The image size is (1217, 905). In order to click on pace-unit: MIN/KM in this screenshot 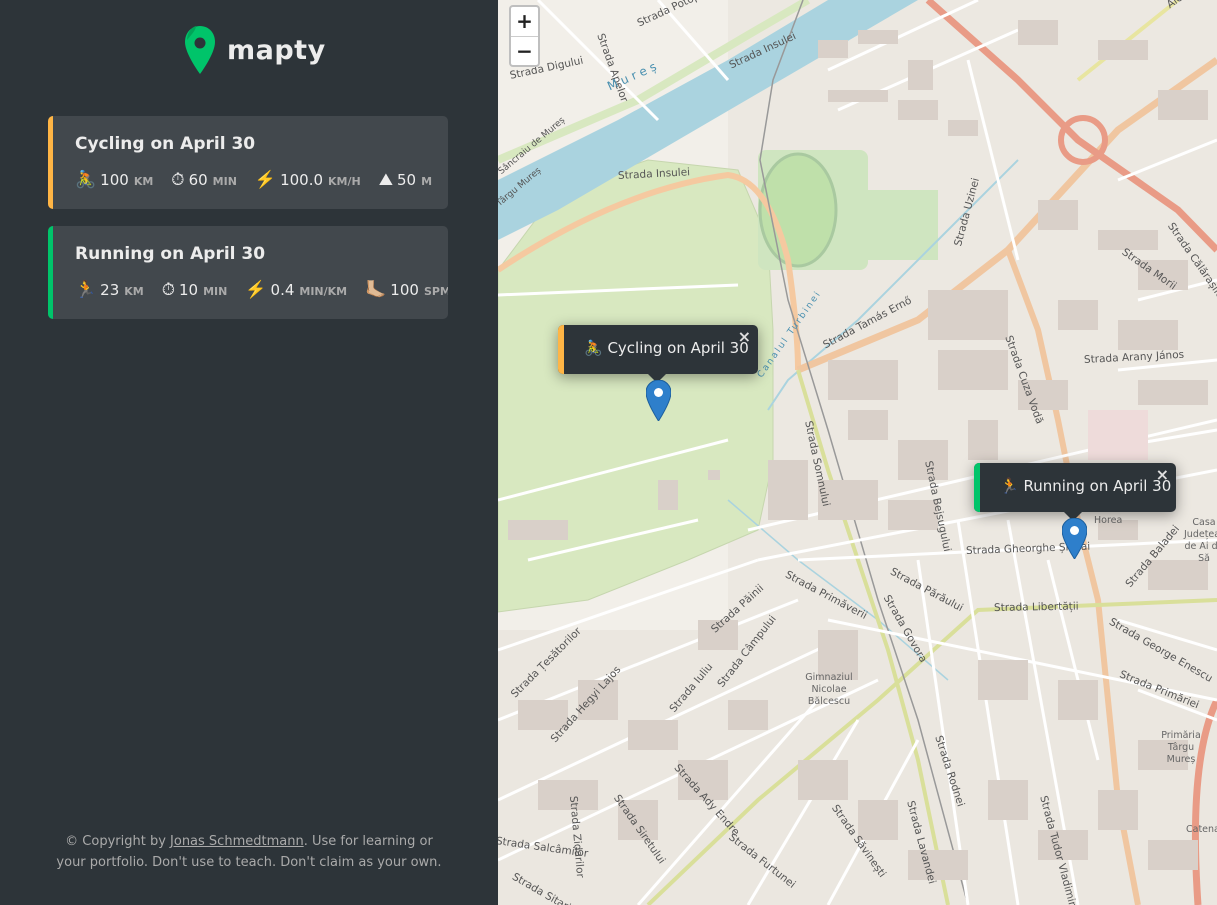, I will do `click(323, 291)`.